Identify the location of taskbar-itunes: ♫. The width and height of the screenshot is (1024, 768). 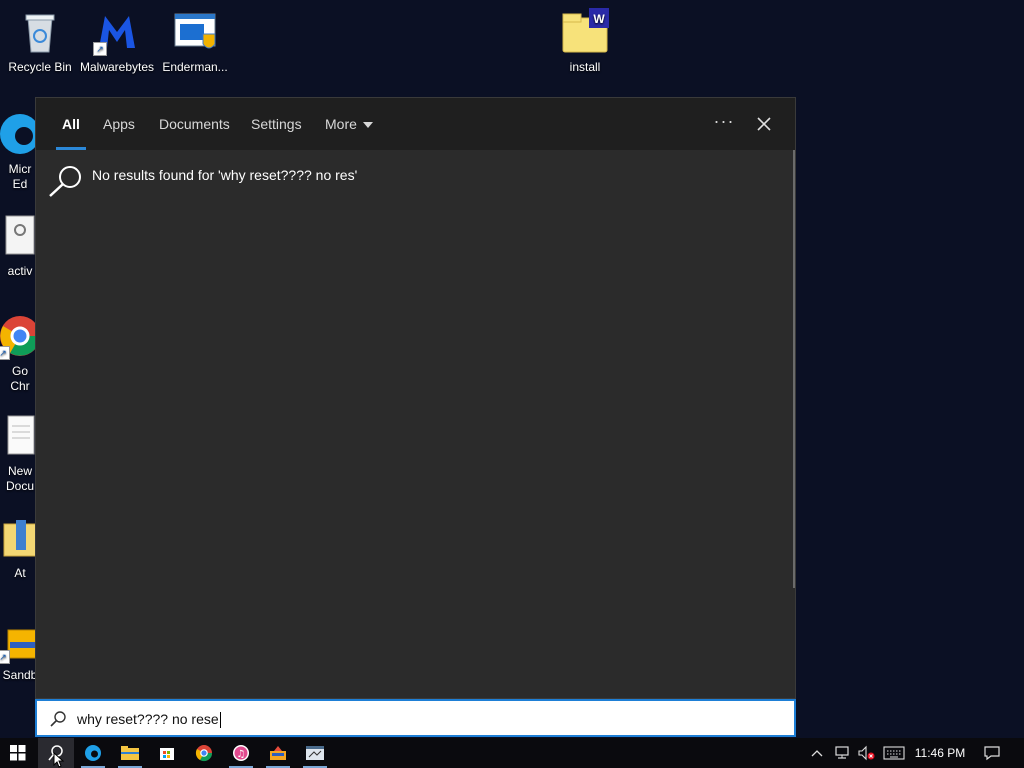
(241, 753).